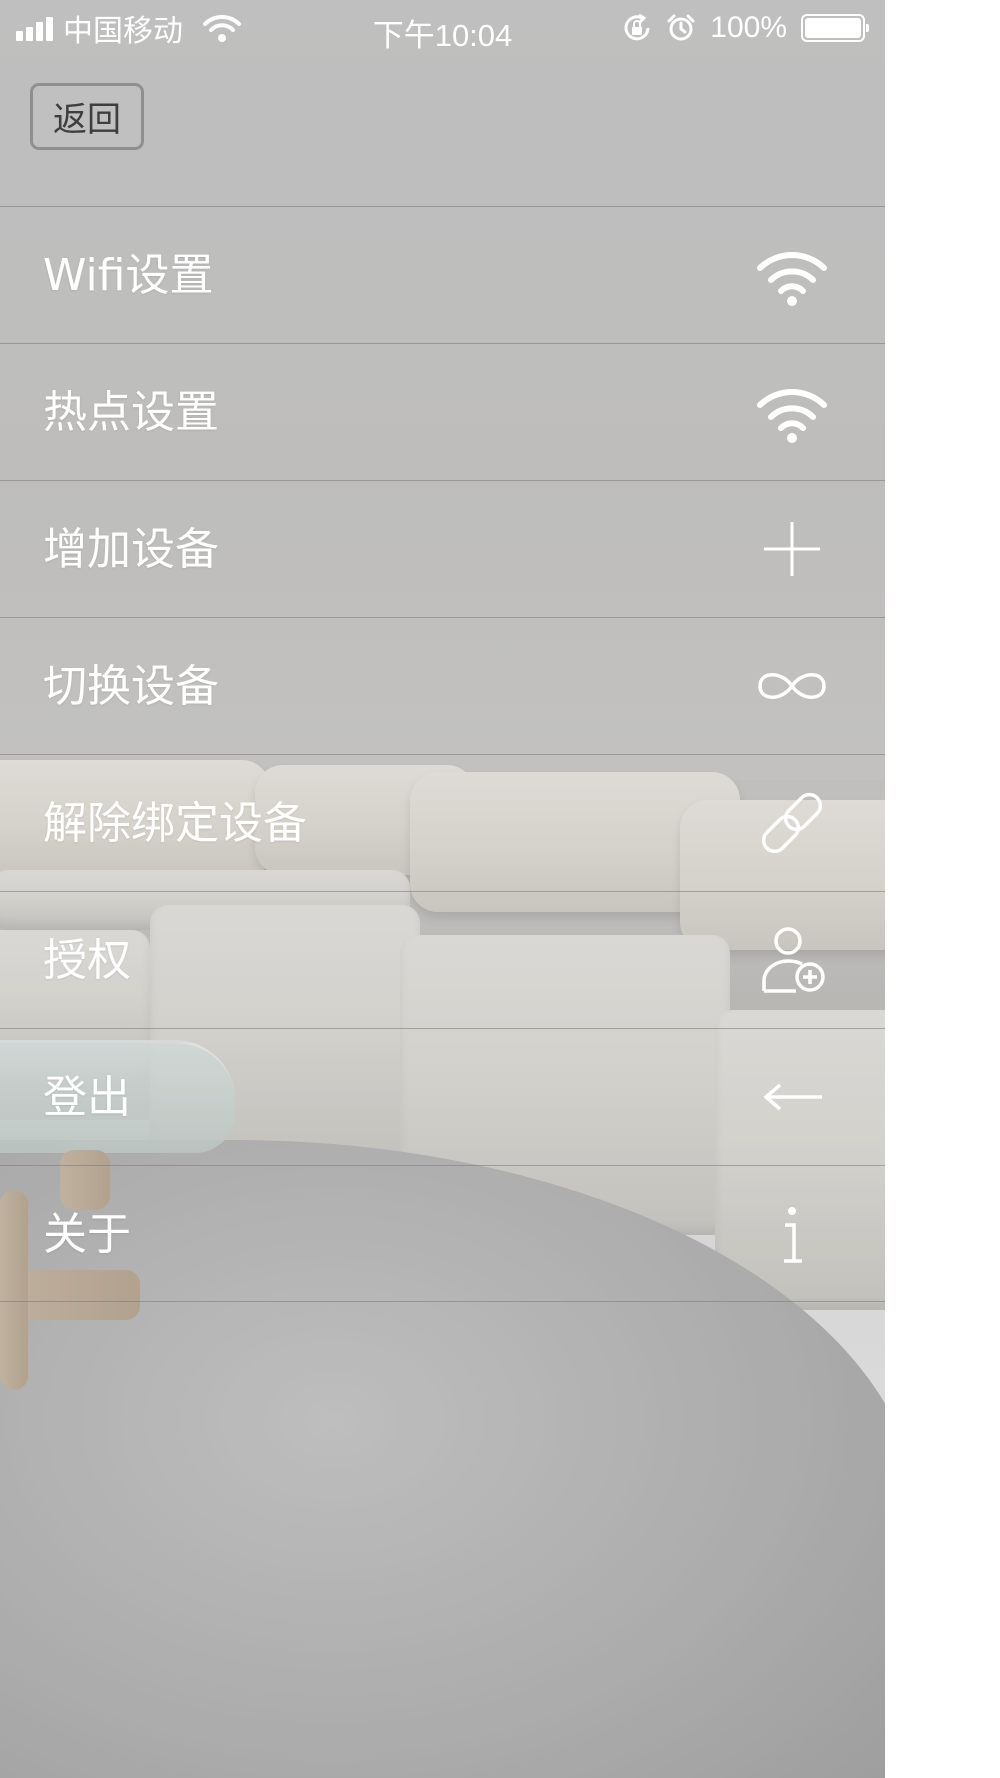 The image size is (1000, 1778). Describe the element at coordinates (792, 1097) in the screenshot. I see `arrow-left-icon` at that location.